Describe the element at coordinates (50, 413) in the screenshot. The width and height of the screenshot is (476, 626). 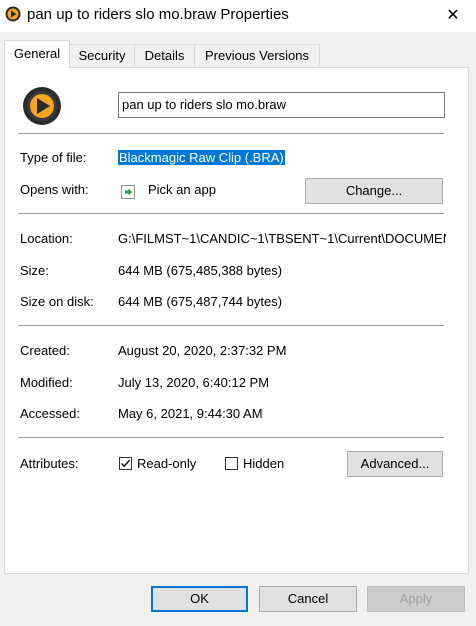
I see `accessed-label: Accessed:` at that location.